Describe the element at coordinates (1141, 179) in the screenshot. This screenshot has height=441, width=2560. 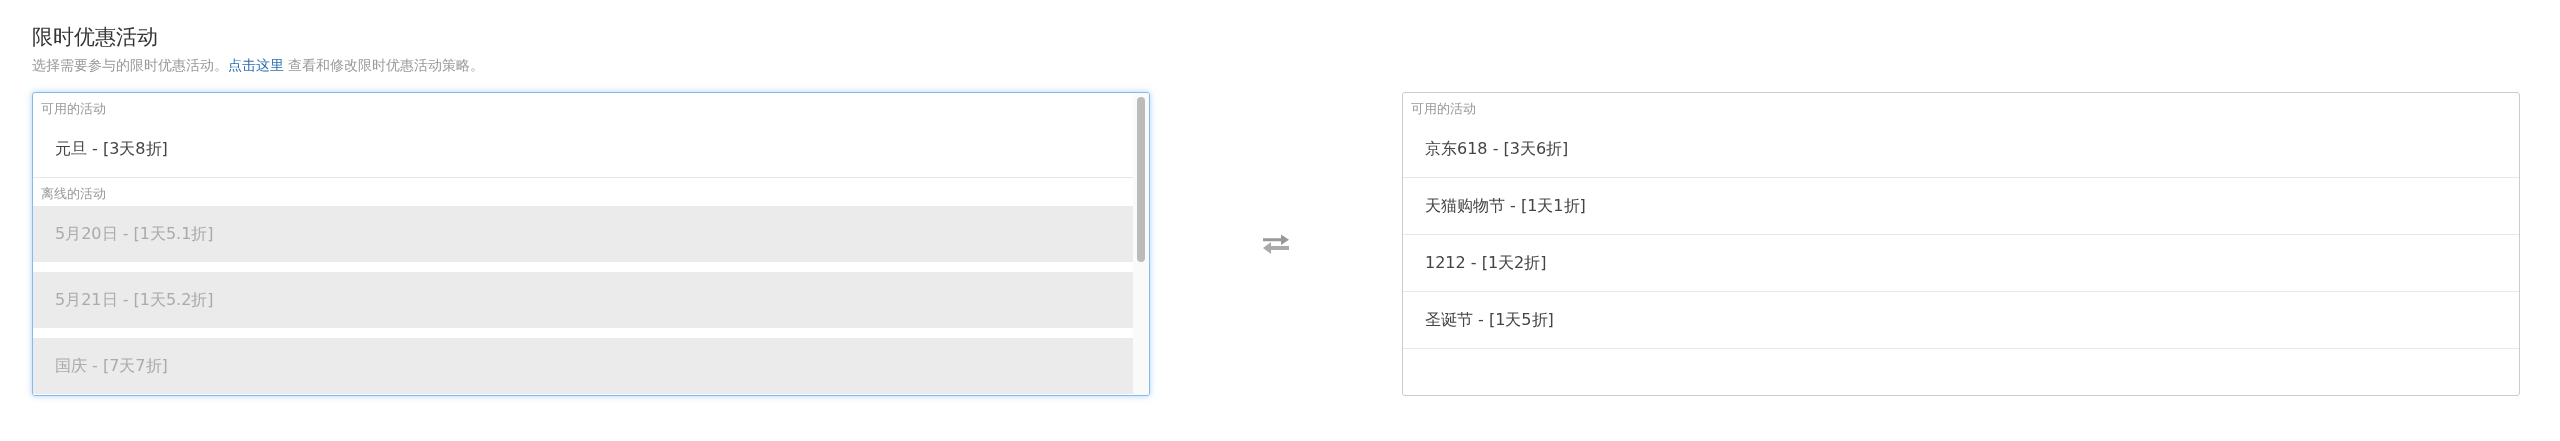
I see `scrollbar-thumb` at that location.